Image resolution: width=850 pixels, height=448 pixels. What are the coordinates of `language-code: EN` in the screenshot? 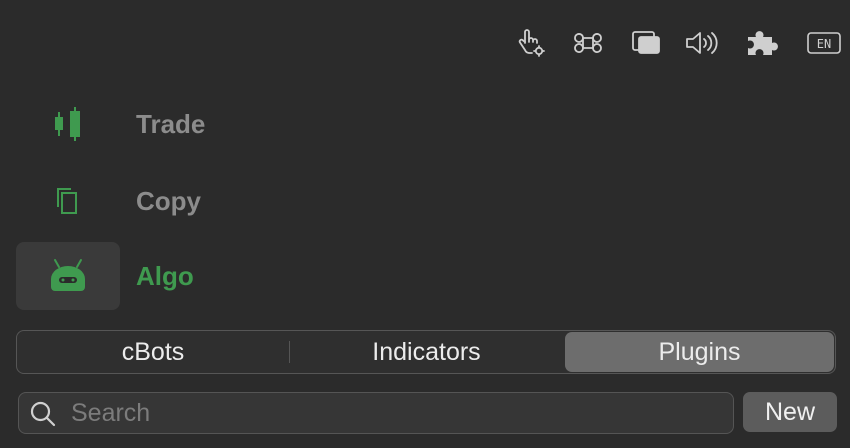 It's located at (824, 44).